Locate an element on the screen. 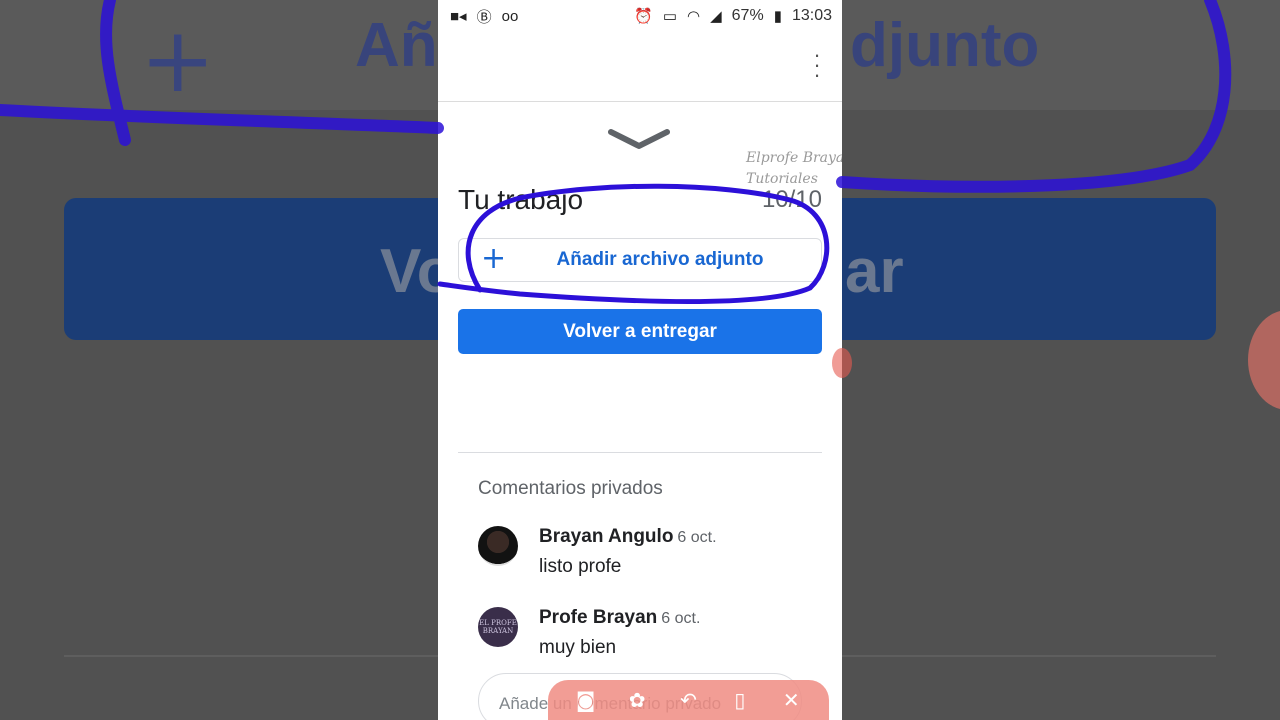  private-comments-title: Comentarios privados is located at coordinates (570, 488).